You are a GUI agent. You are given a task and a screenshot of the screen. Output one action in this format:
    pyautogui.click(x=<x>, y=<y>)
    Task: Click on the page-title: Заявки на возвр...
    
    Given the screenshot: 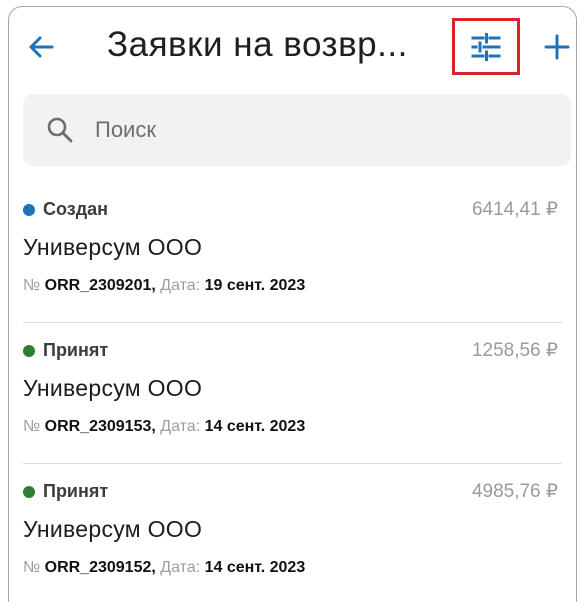 What is the action you would take?
    pyautogui.click(x=257, y=44)
    